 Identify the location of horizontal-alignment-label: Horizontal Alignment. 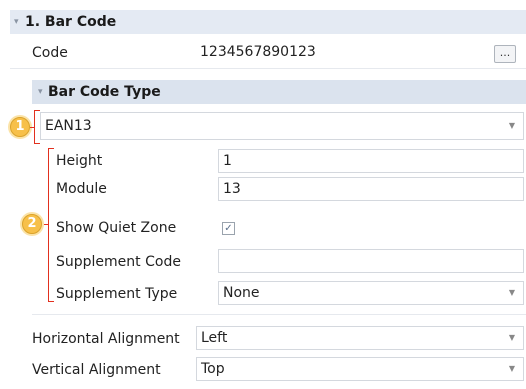
(106, 339).